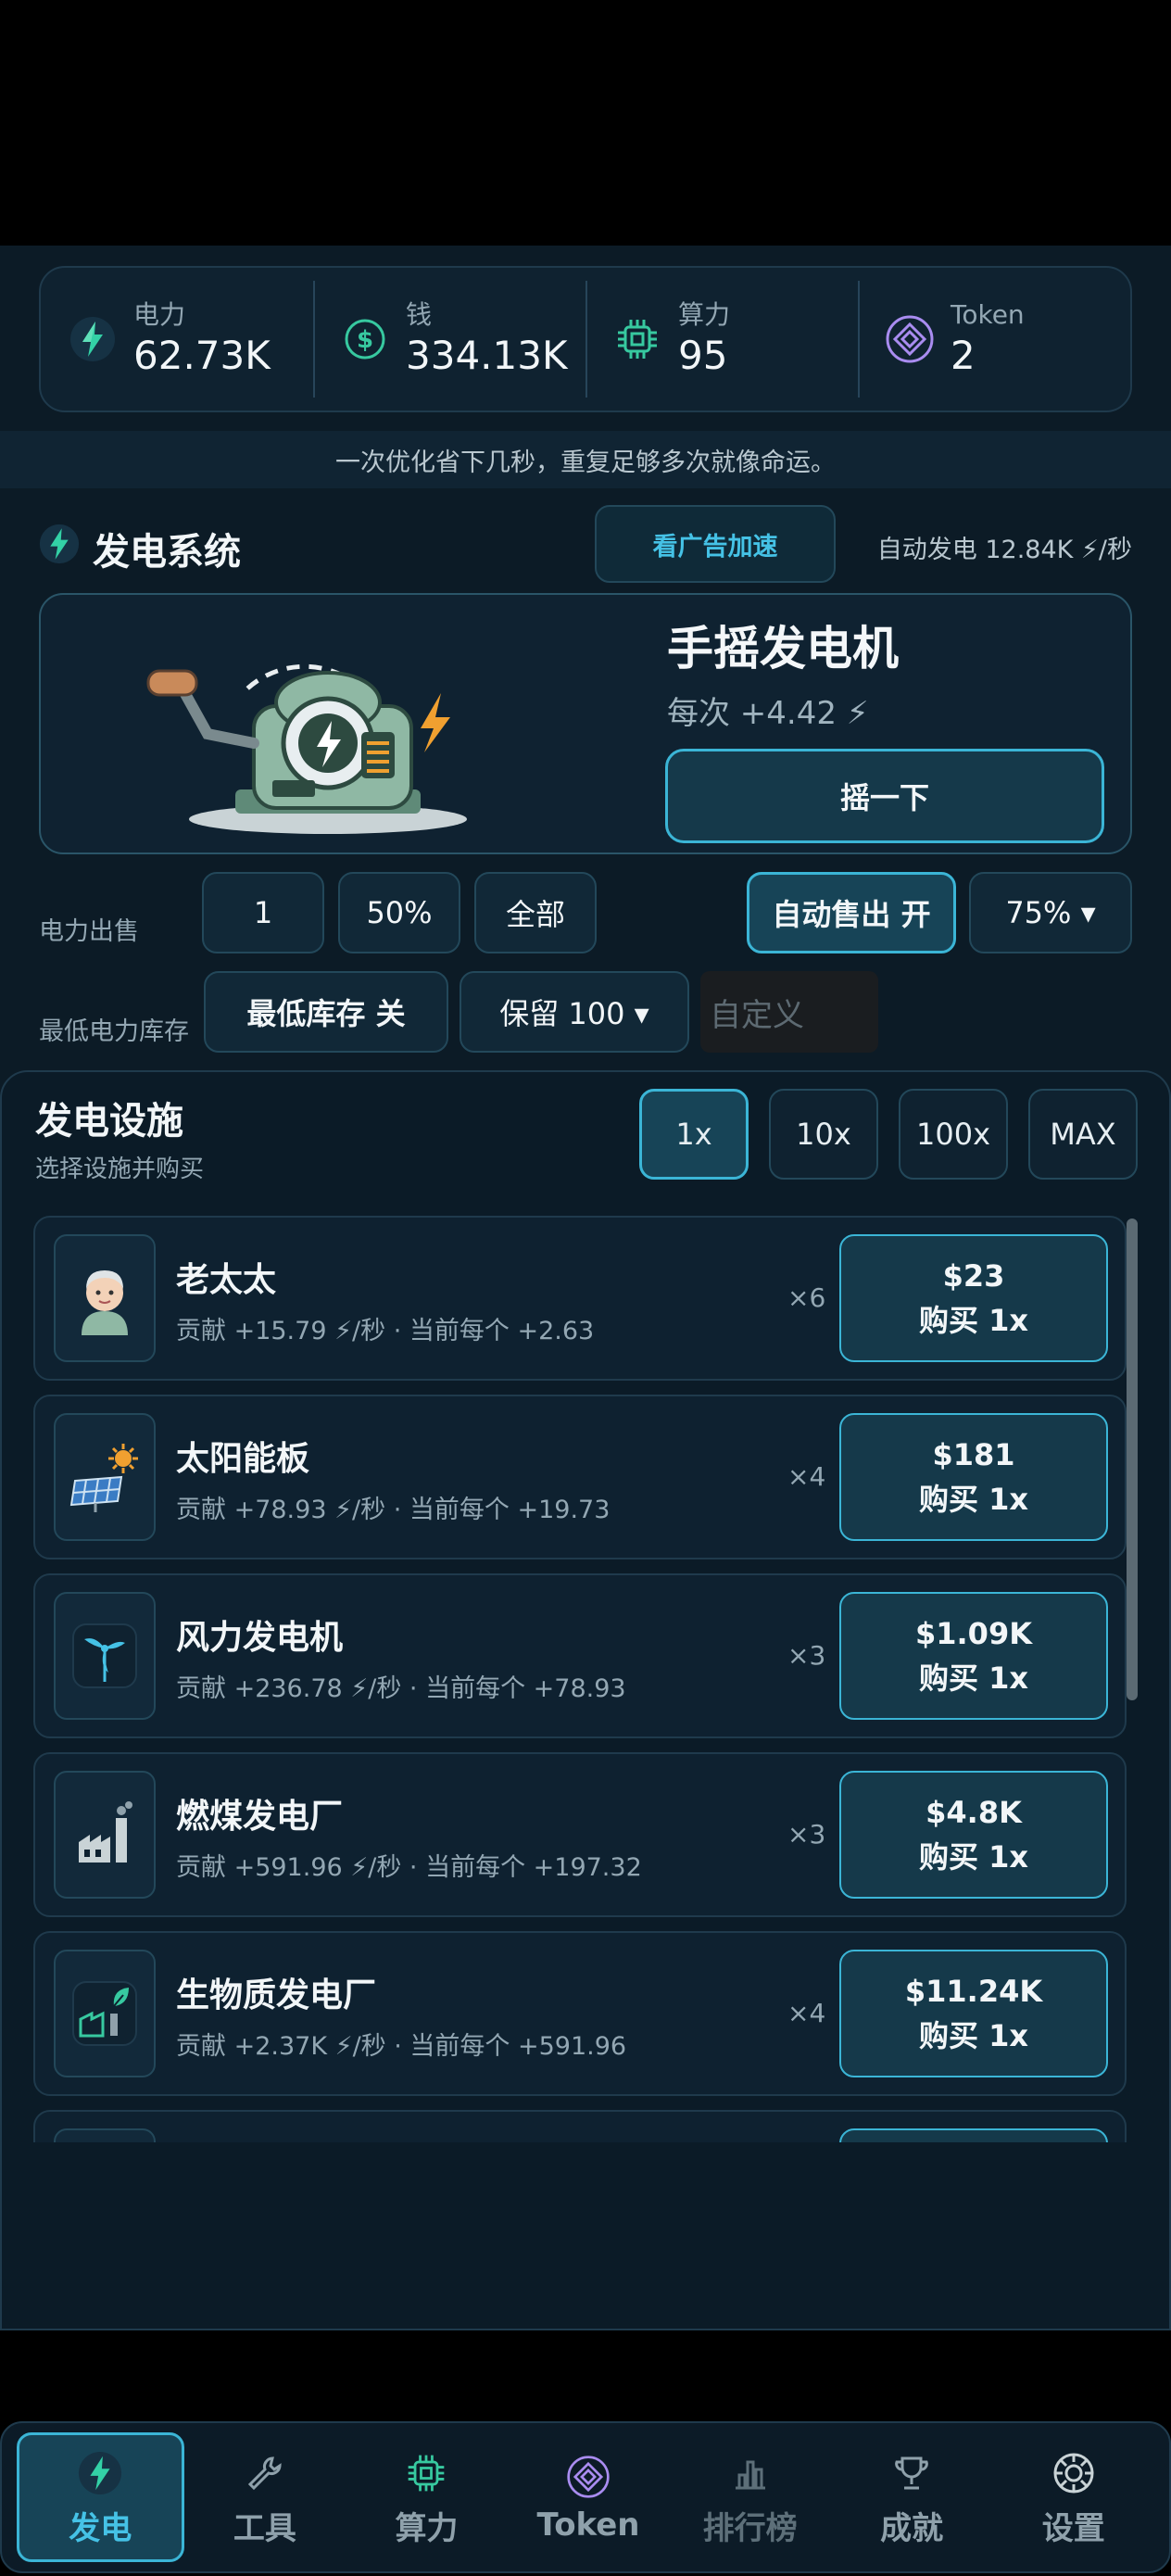 This screenshot has width=1171, height=2576. I want to click on sell-all-button: 全部, so click(535, 912).